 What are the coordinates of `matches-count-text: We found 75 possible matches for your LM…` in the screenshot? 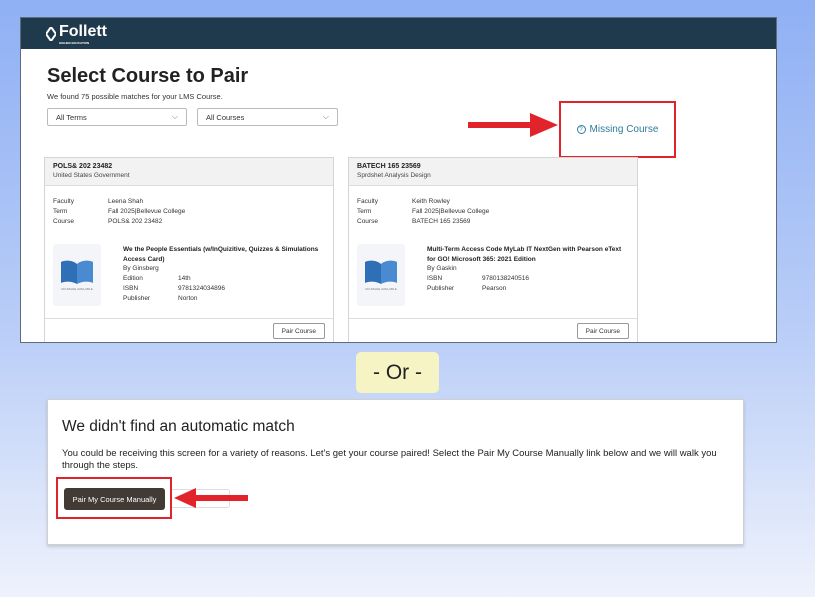 It's located at (135, 96).